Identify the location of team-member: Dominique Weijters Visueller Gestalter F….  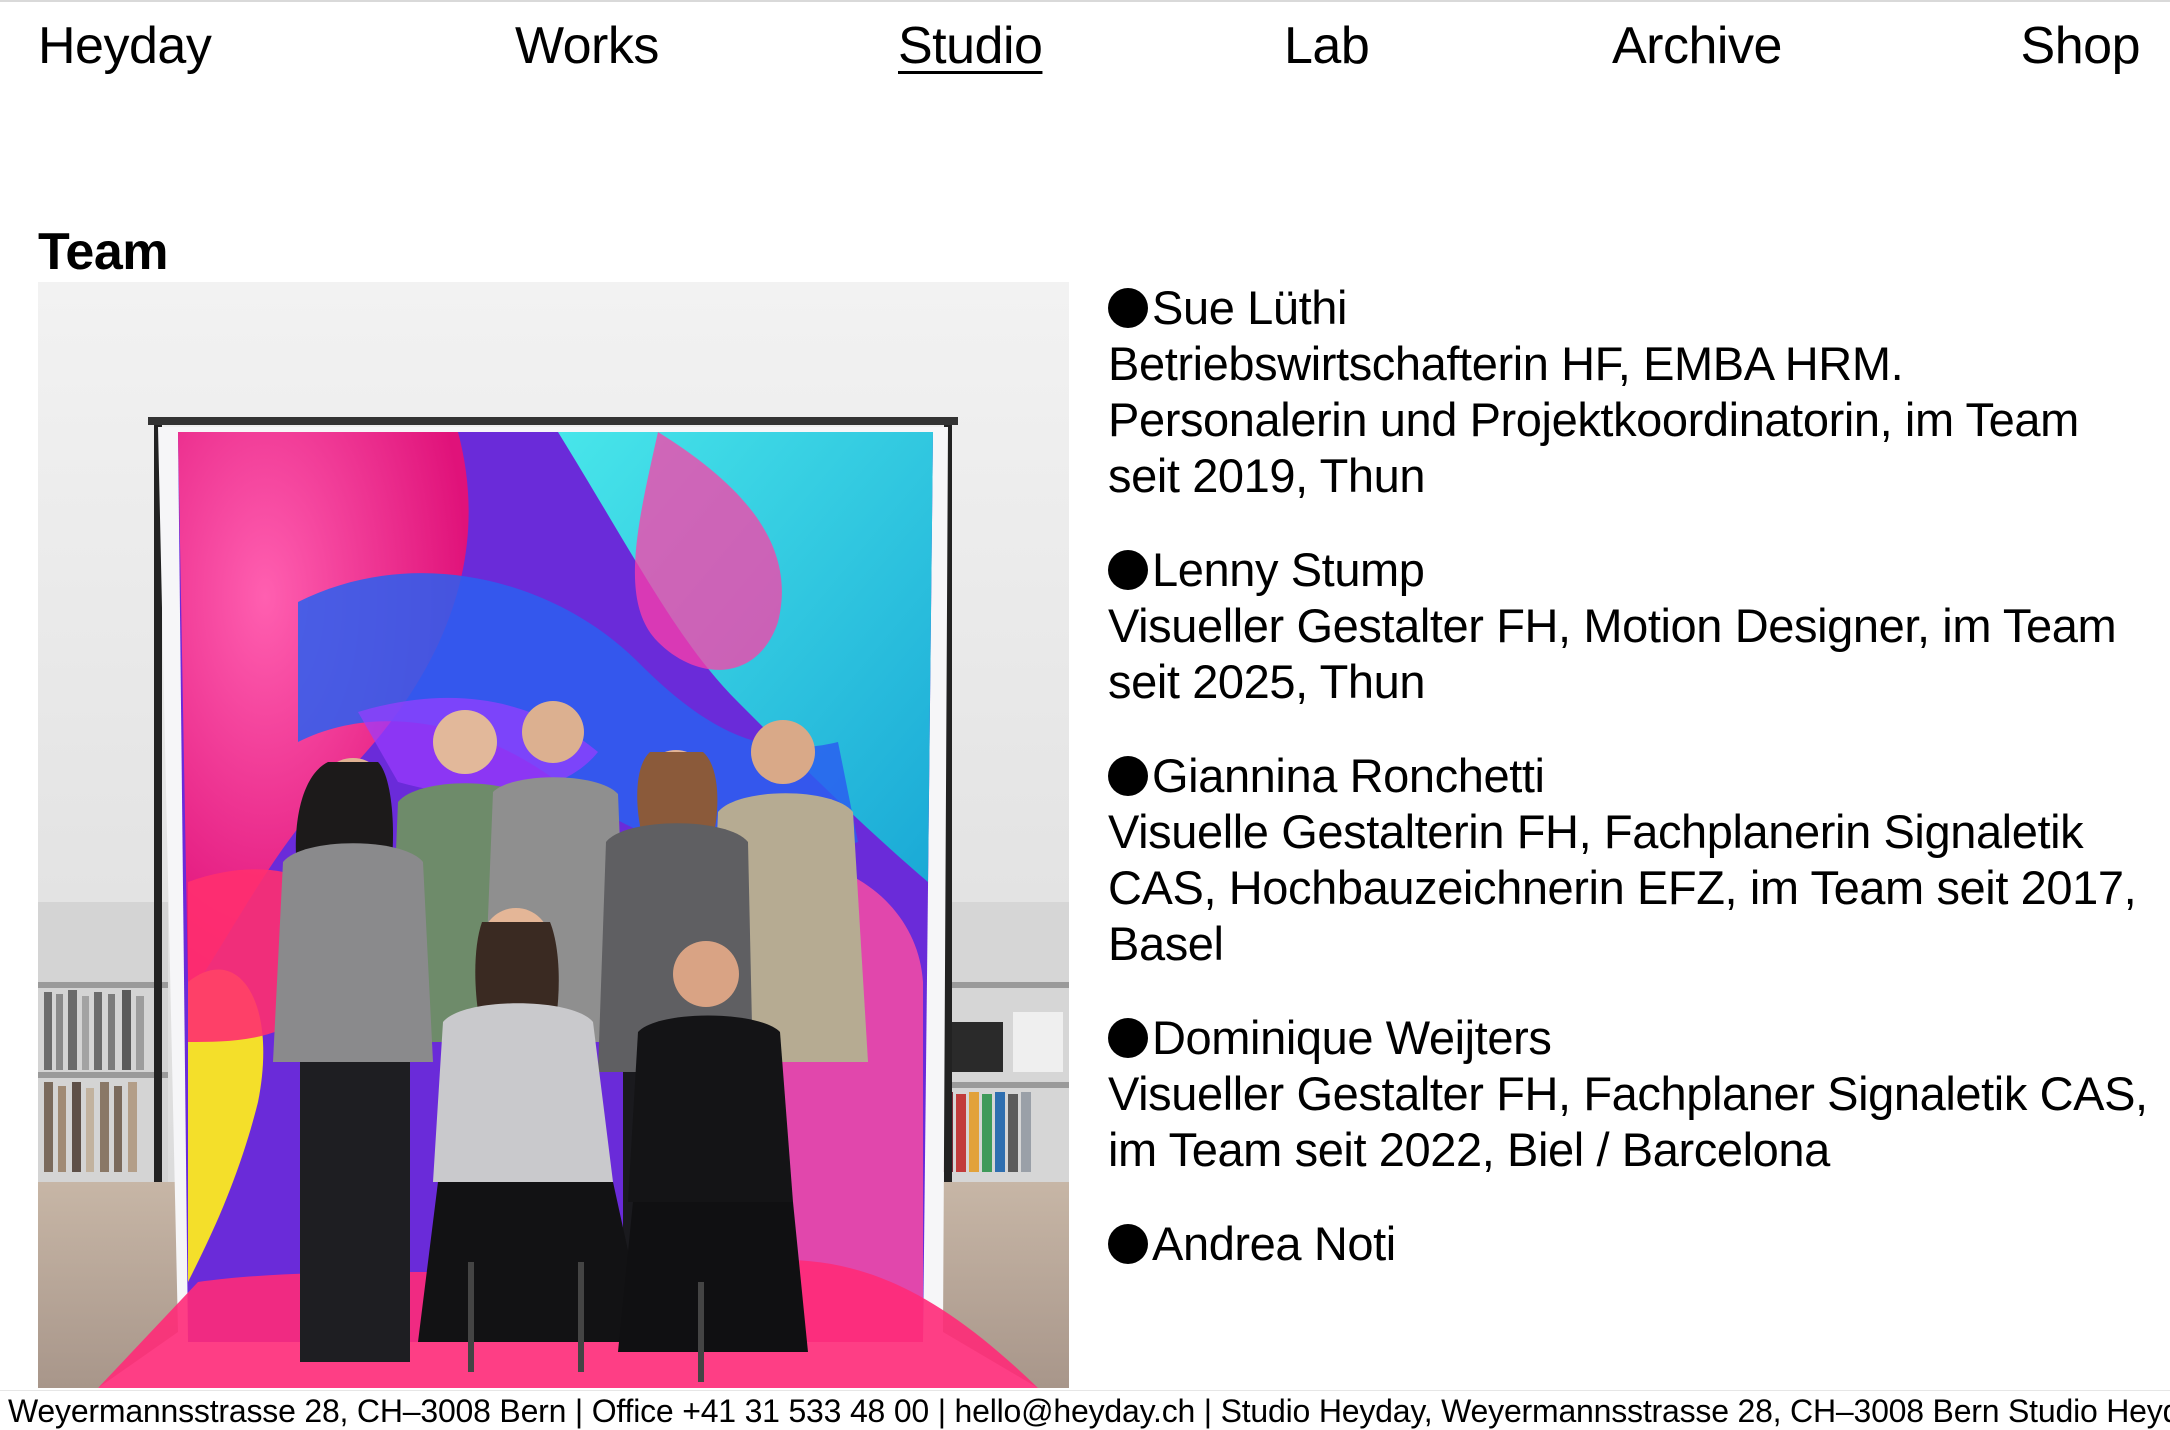
(1628, 1094).